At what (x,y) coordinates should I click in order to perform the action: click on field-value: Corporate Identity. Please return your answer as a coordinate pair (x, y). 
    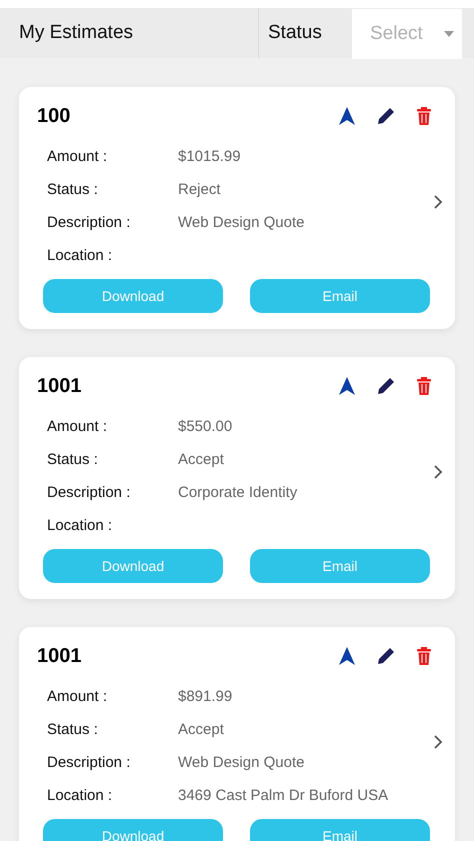
    Looking at the image, I should click on (238, 493).